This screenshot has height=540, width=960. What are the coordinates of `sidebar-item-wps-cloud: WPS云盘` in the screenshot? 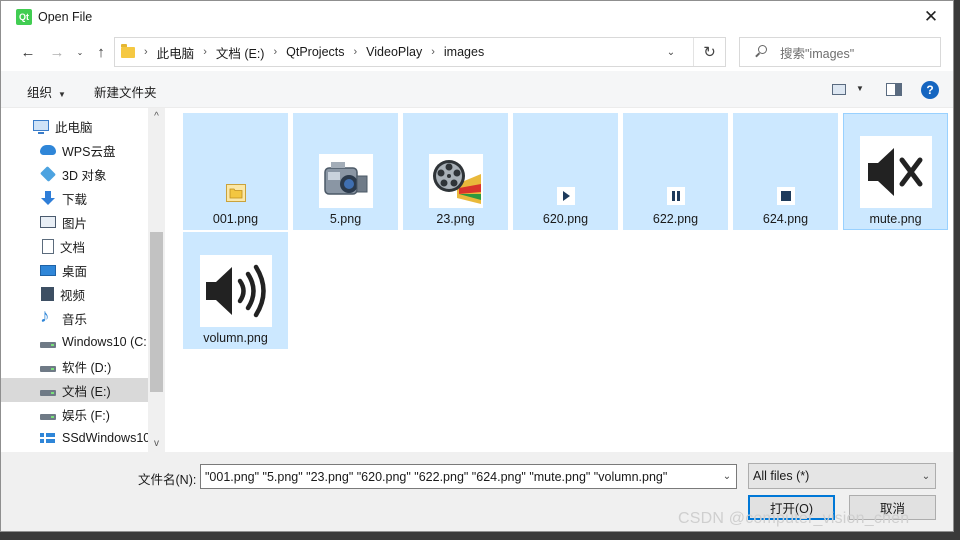 It's located at (74, 150).